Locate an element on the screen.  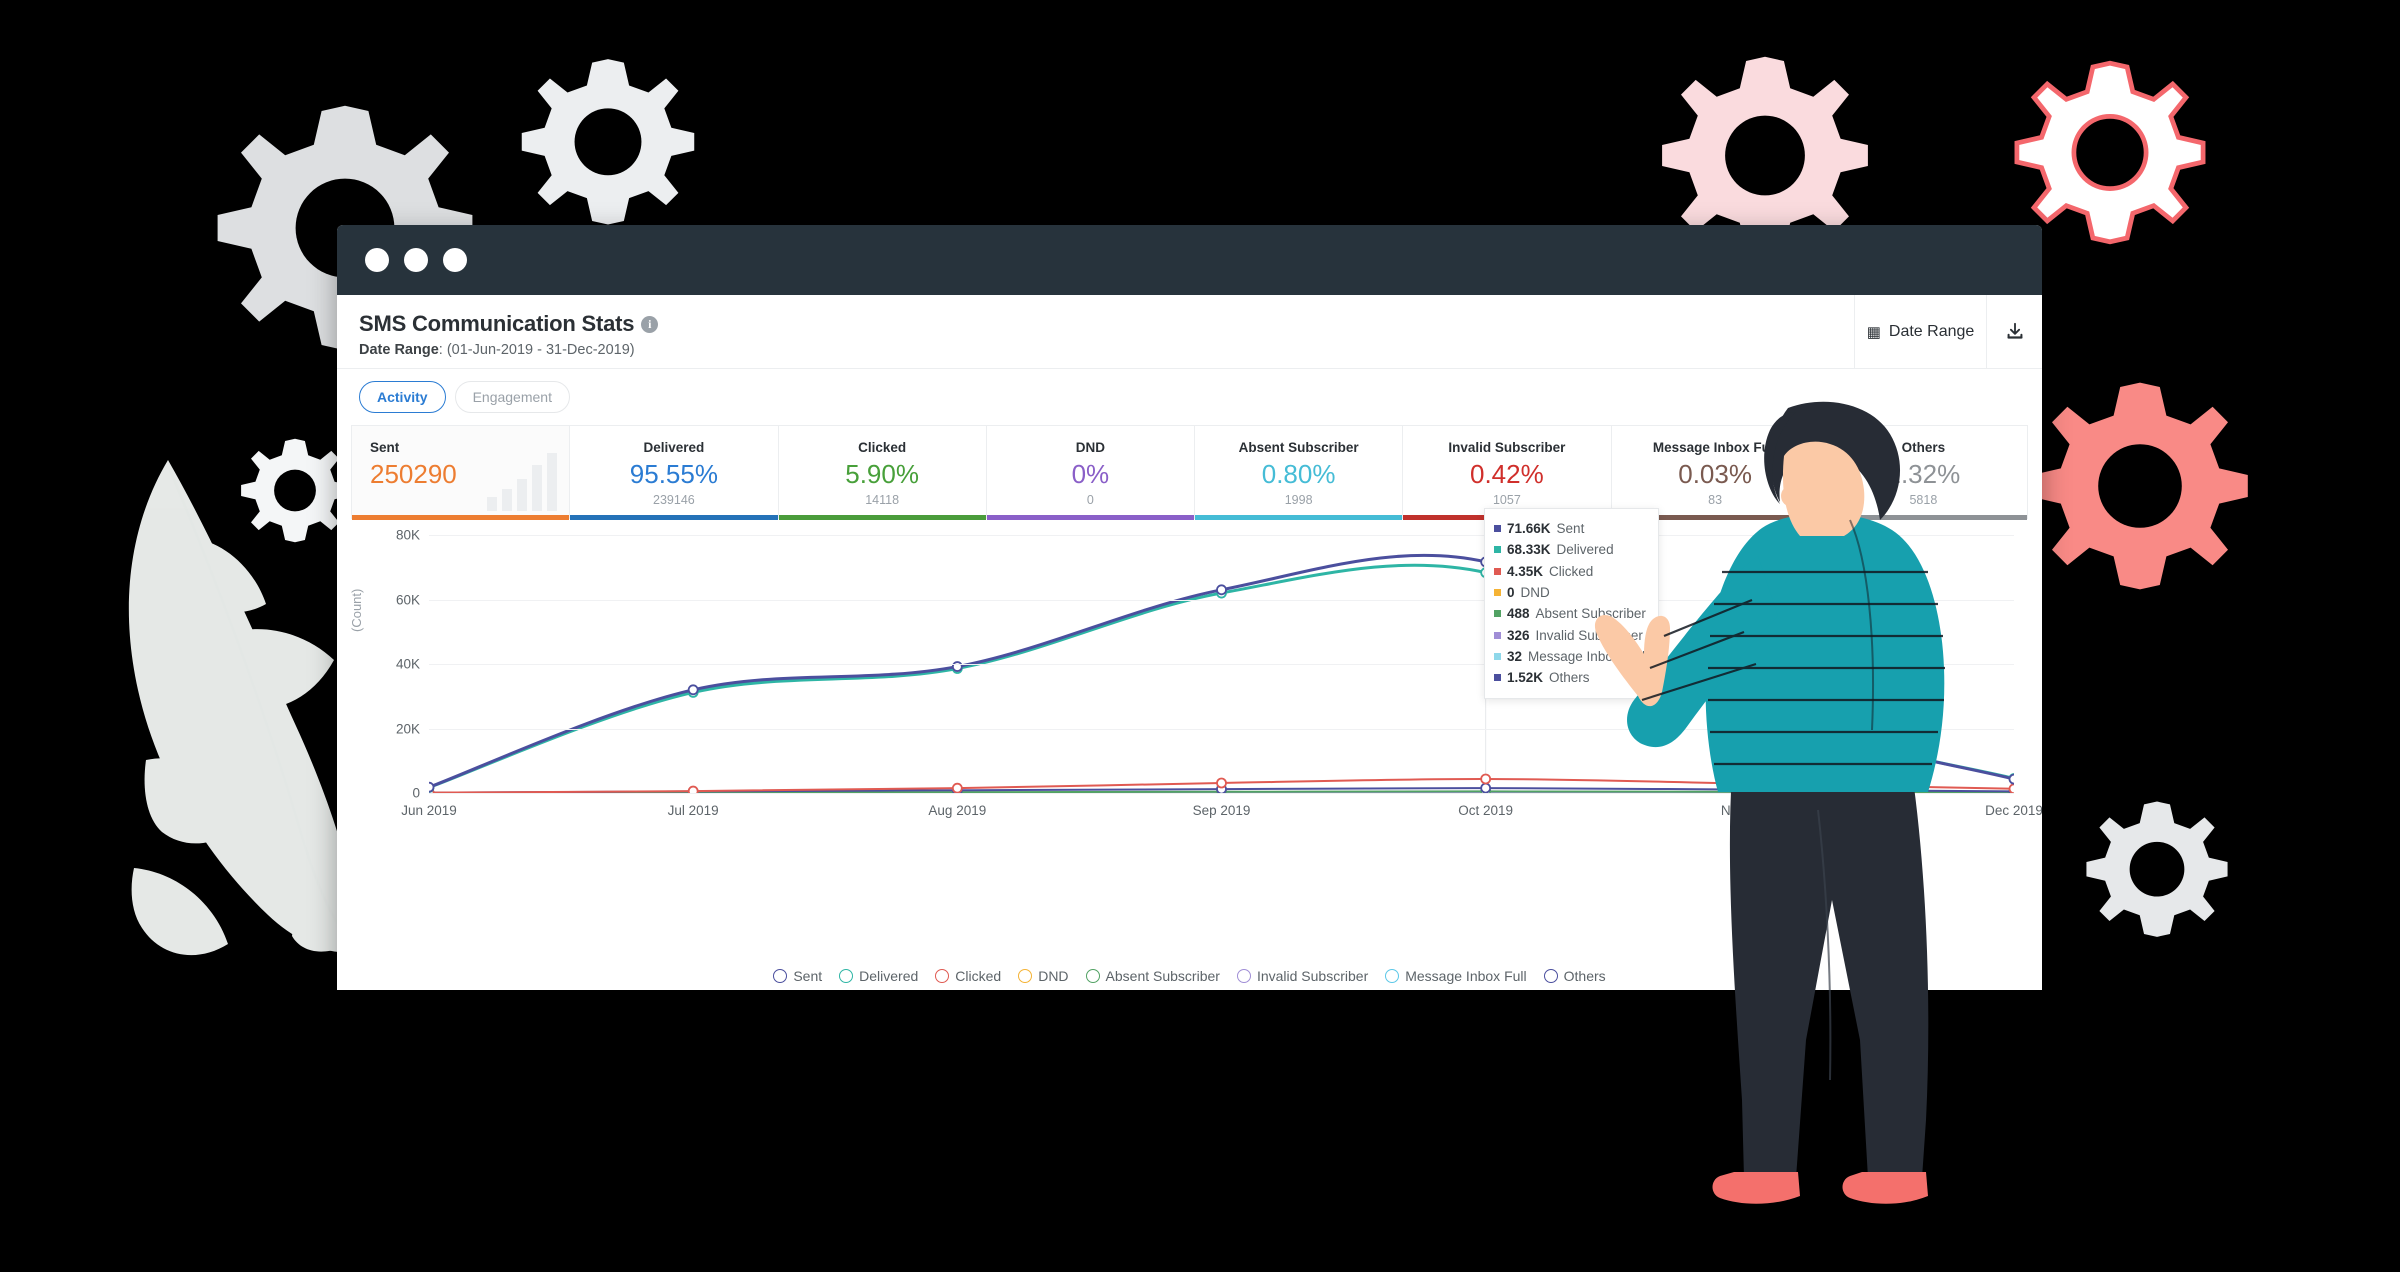
legend-label: Others is located at coordinates (1584, 976).